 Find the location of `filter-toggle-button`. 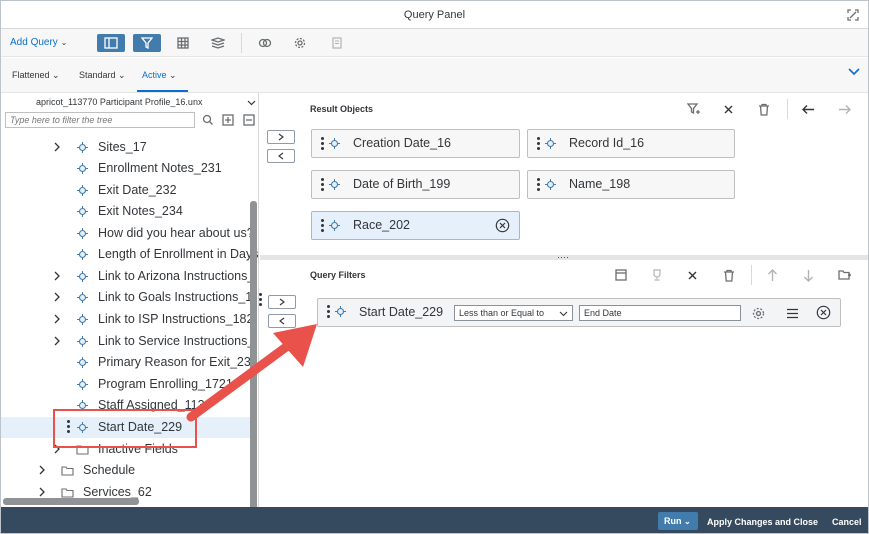

filter-toggle-button is located at coordinates (147, 43).